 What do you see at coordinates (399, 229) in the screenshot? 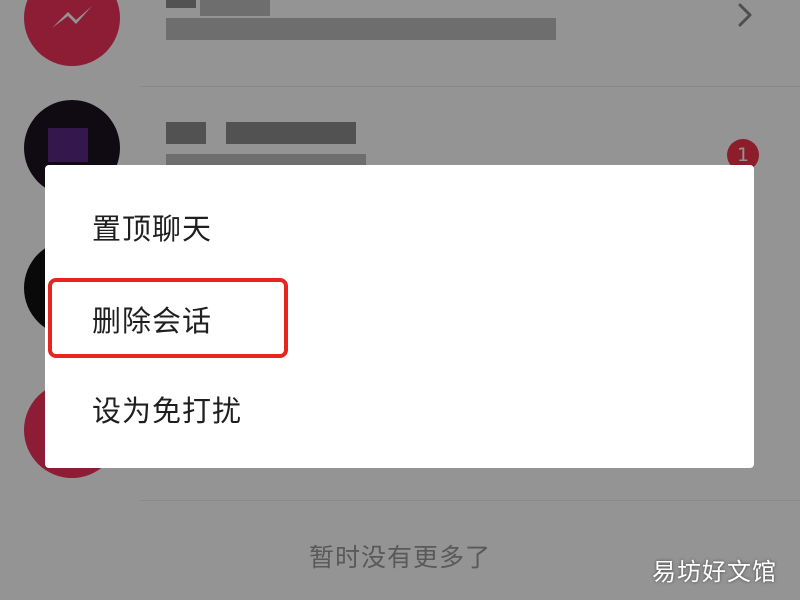
I see `menu-item-pin-chat: 置顶聊天` at bounding box center [399, 229].